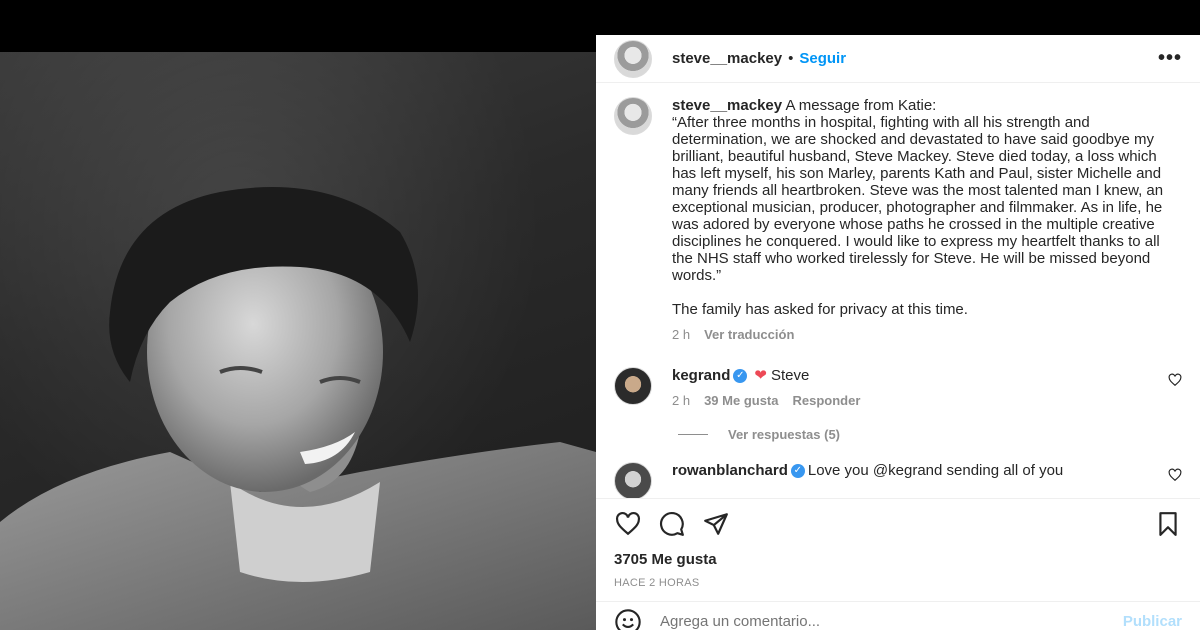  I want to click on comment-meta: 2 h 39 Me gusta Responder, so click(927, 400).